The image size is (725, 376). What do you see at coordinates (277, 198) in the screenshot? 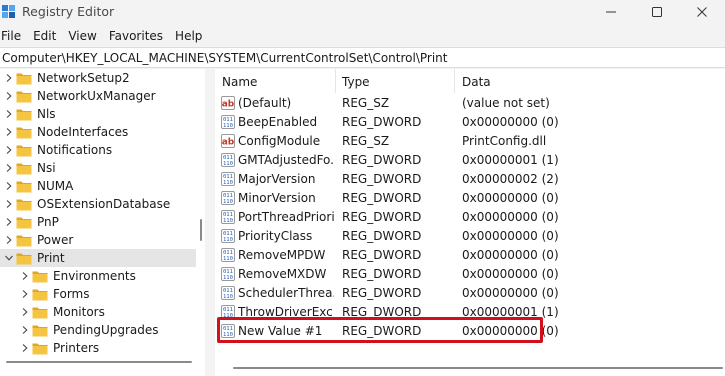
I see `value-name: MinorVersion` at bounding box center [277, 198].